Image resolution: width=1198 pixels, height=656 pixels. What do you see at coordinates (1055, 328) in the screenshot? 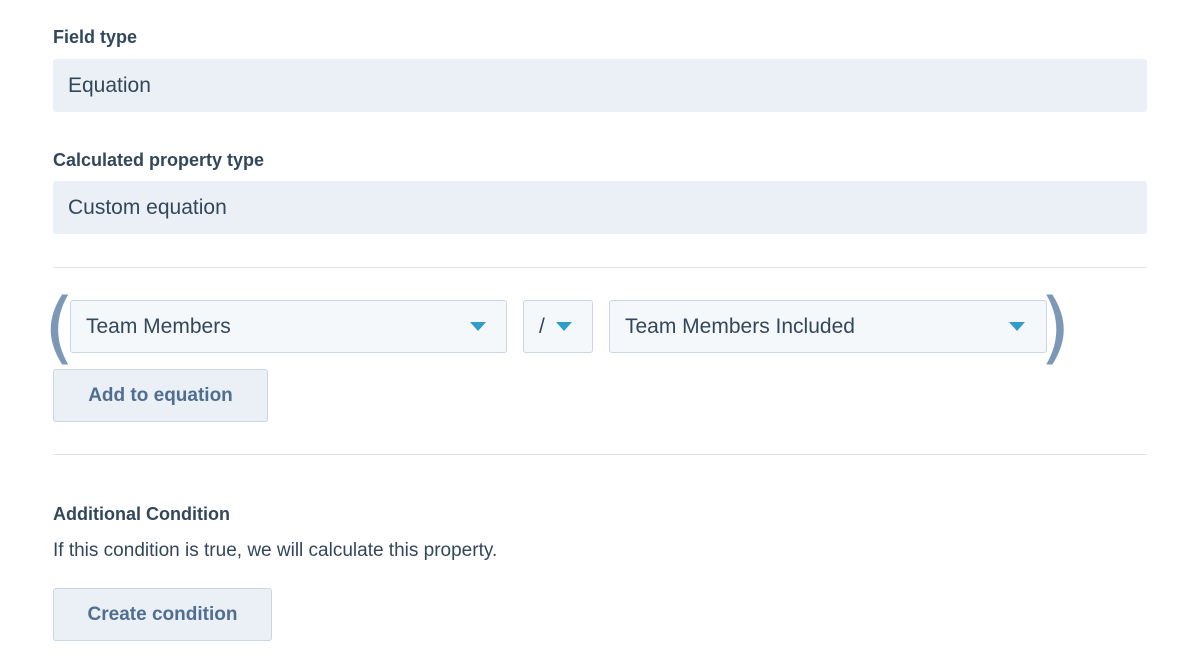
I see `close-parenthesis: )` at bounding box center [1055, 328].